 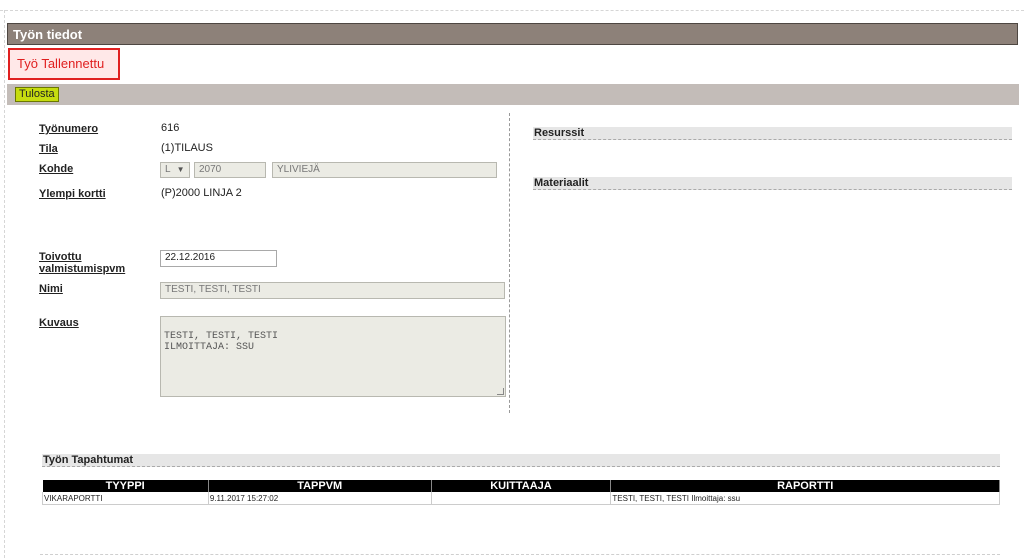 What do you see at coordinates (69, 129) in the screenshot?
I see `work-number-label: Työnumero` at bounding box center [69, 129].